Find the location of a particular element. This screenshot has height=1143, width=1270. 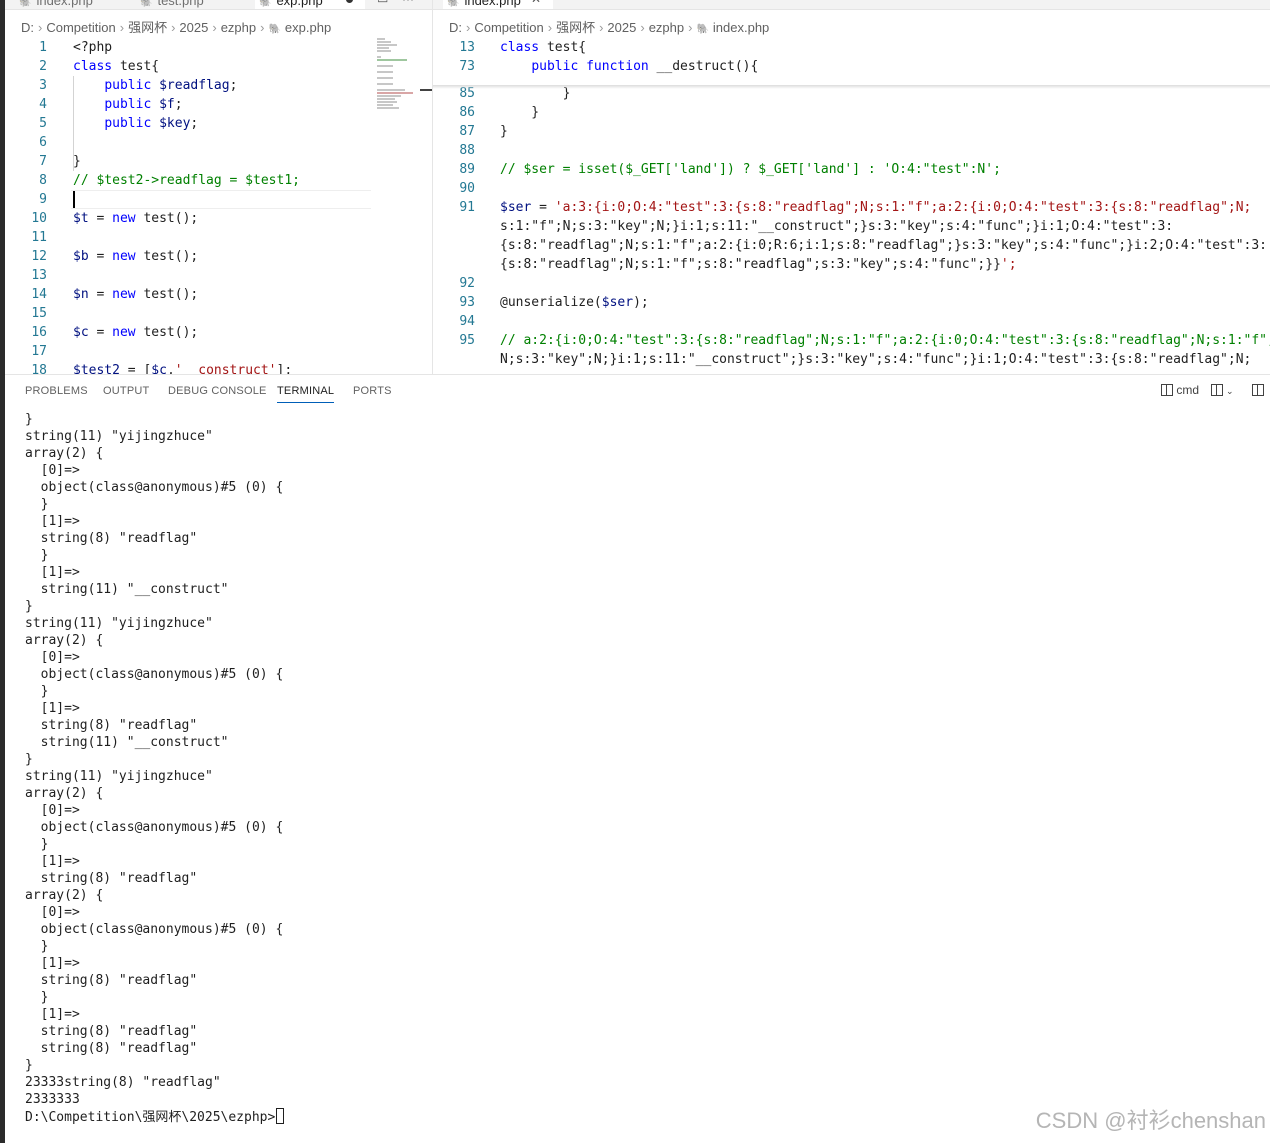

code-line: 12 $b = new test(); is located at coordinates (218, 256).